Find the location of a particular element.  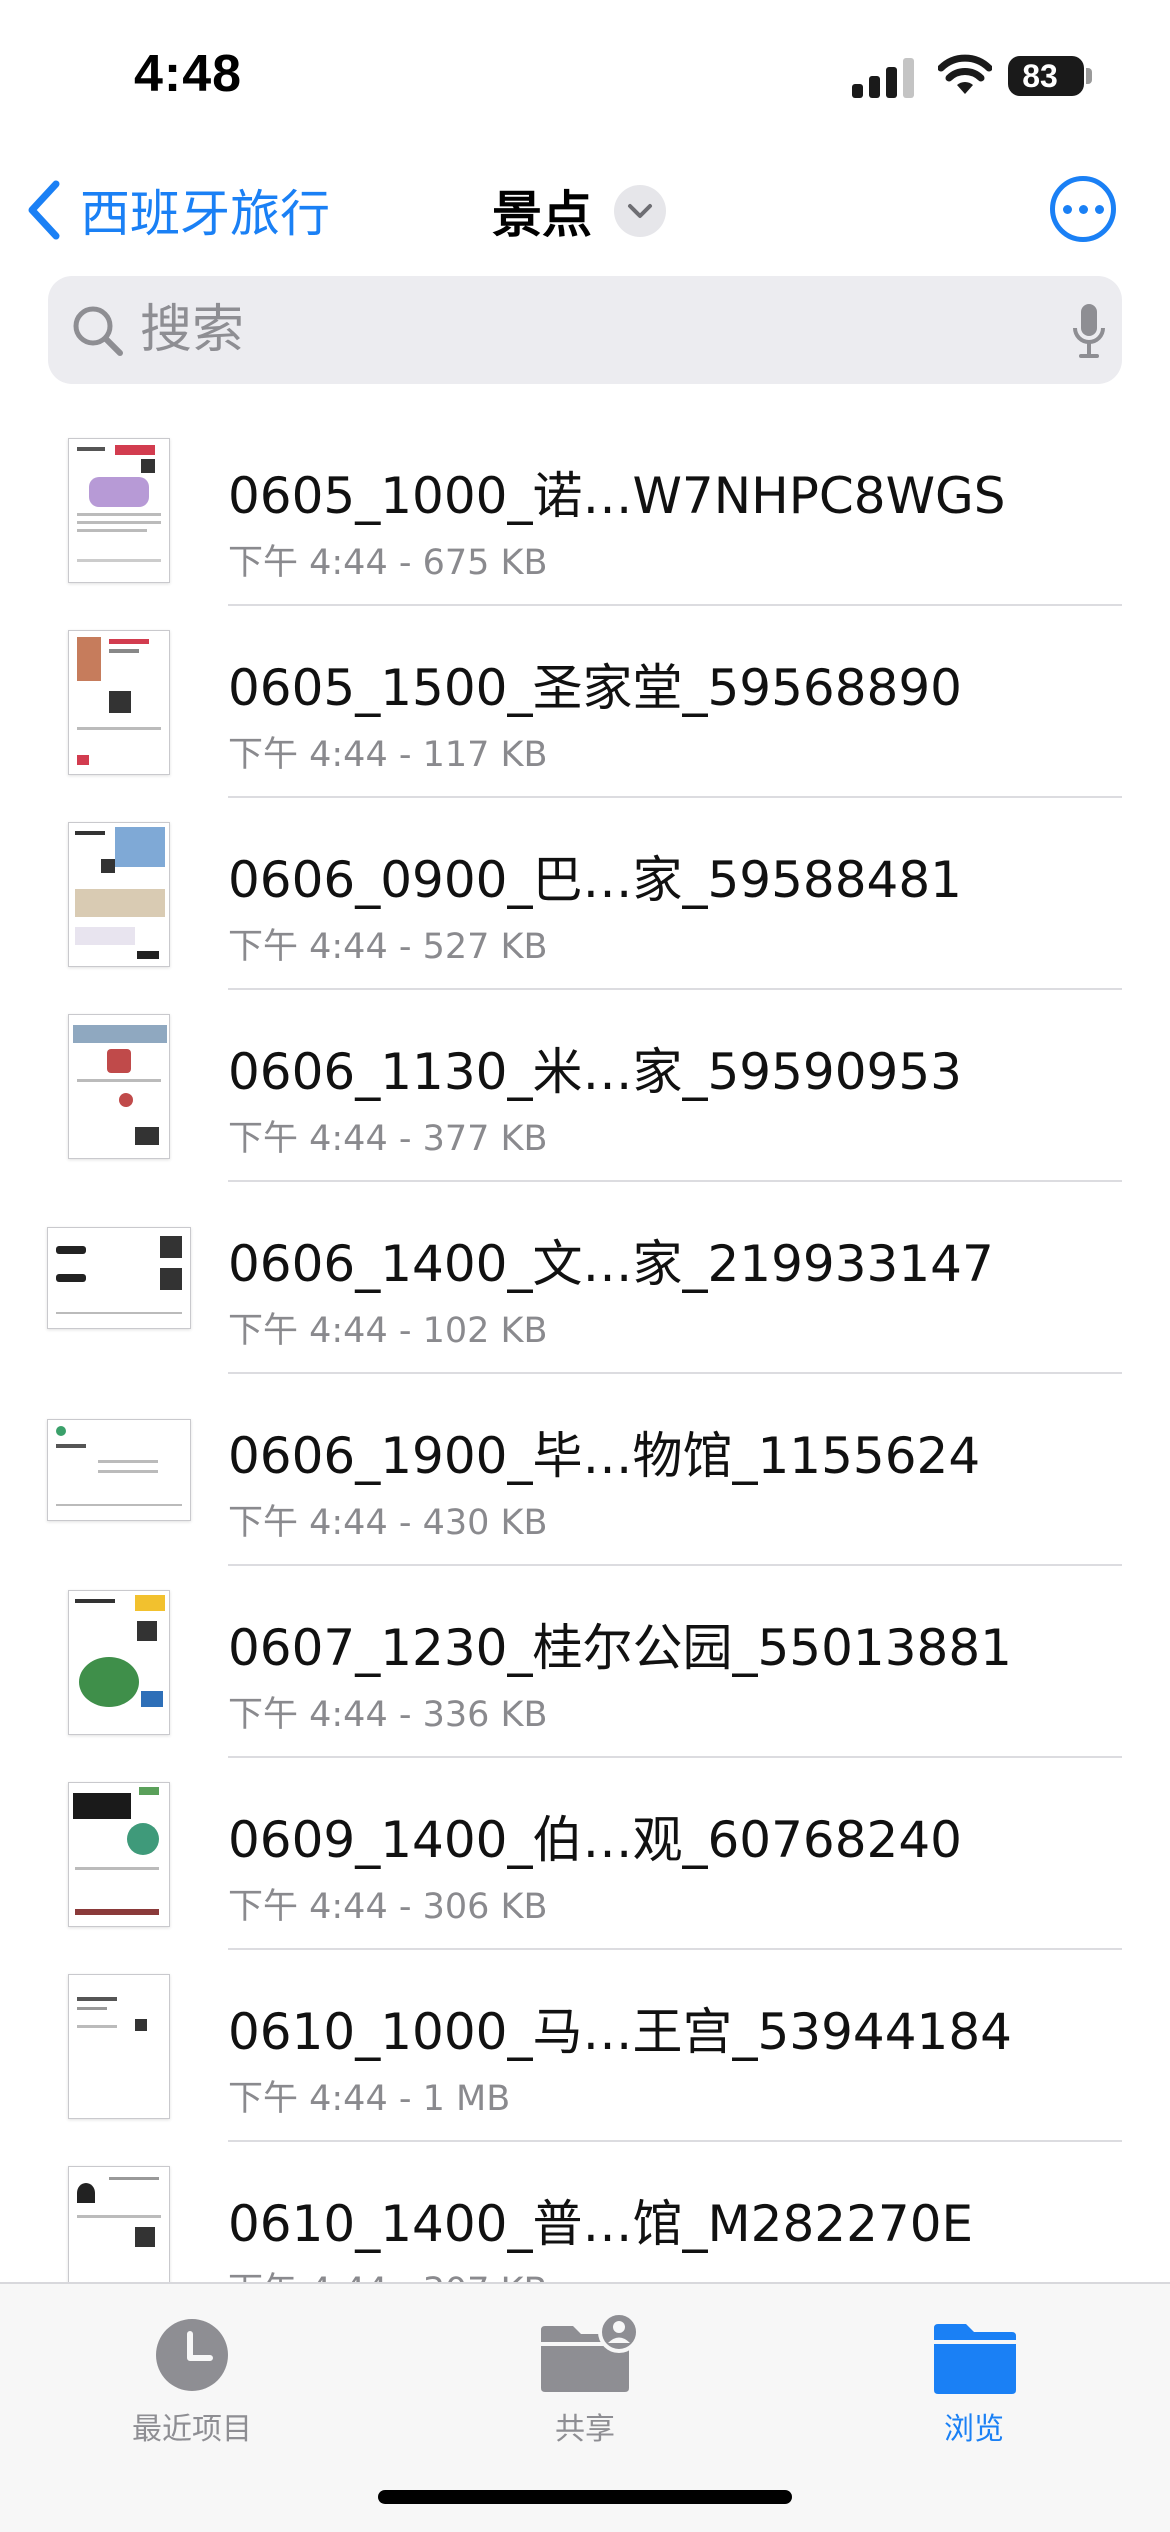

file-row: 0610_1000_马…王宫_53944184 下午 4:44 - 1 MB is located at coordinates (585, 2046).